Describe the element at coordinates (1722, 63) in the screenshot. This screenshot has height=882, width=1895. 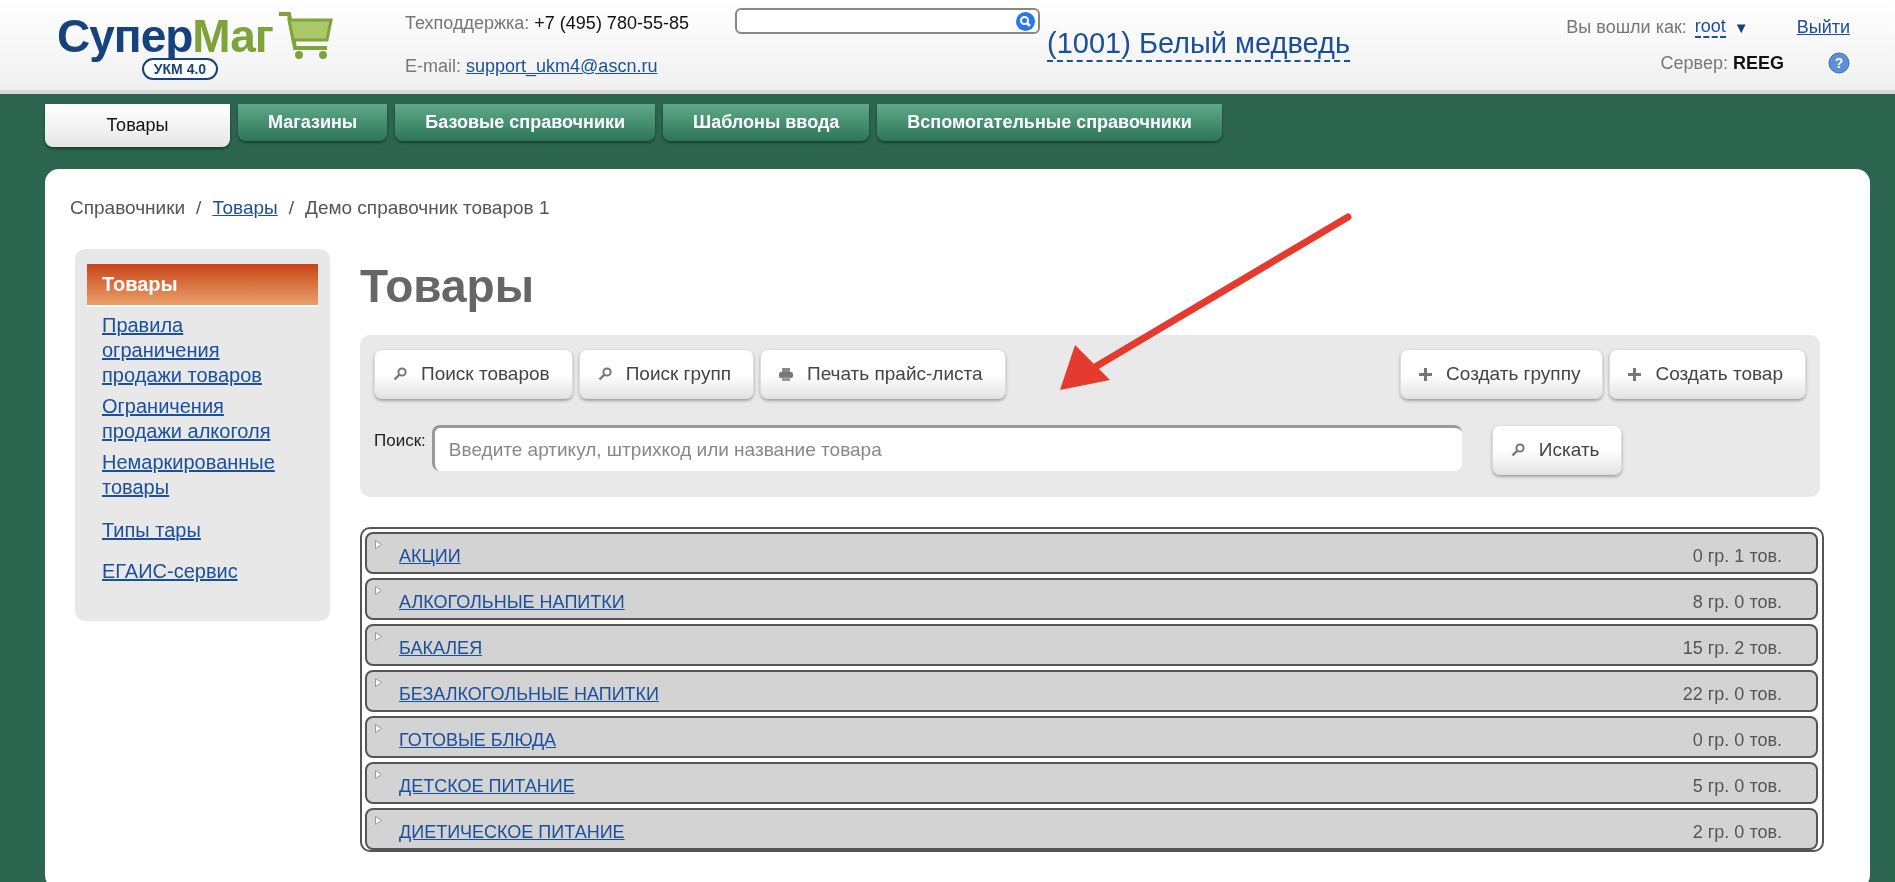
I see `server-info: Сервер: REEG` at that location.